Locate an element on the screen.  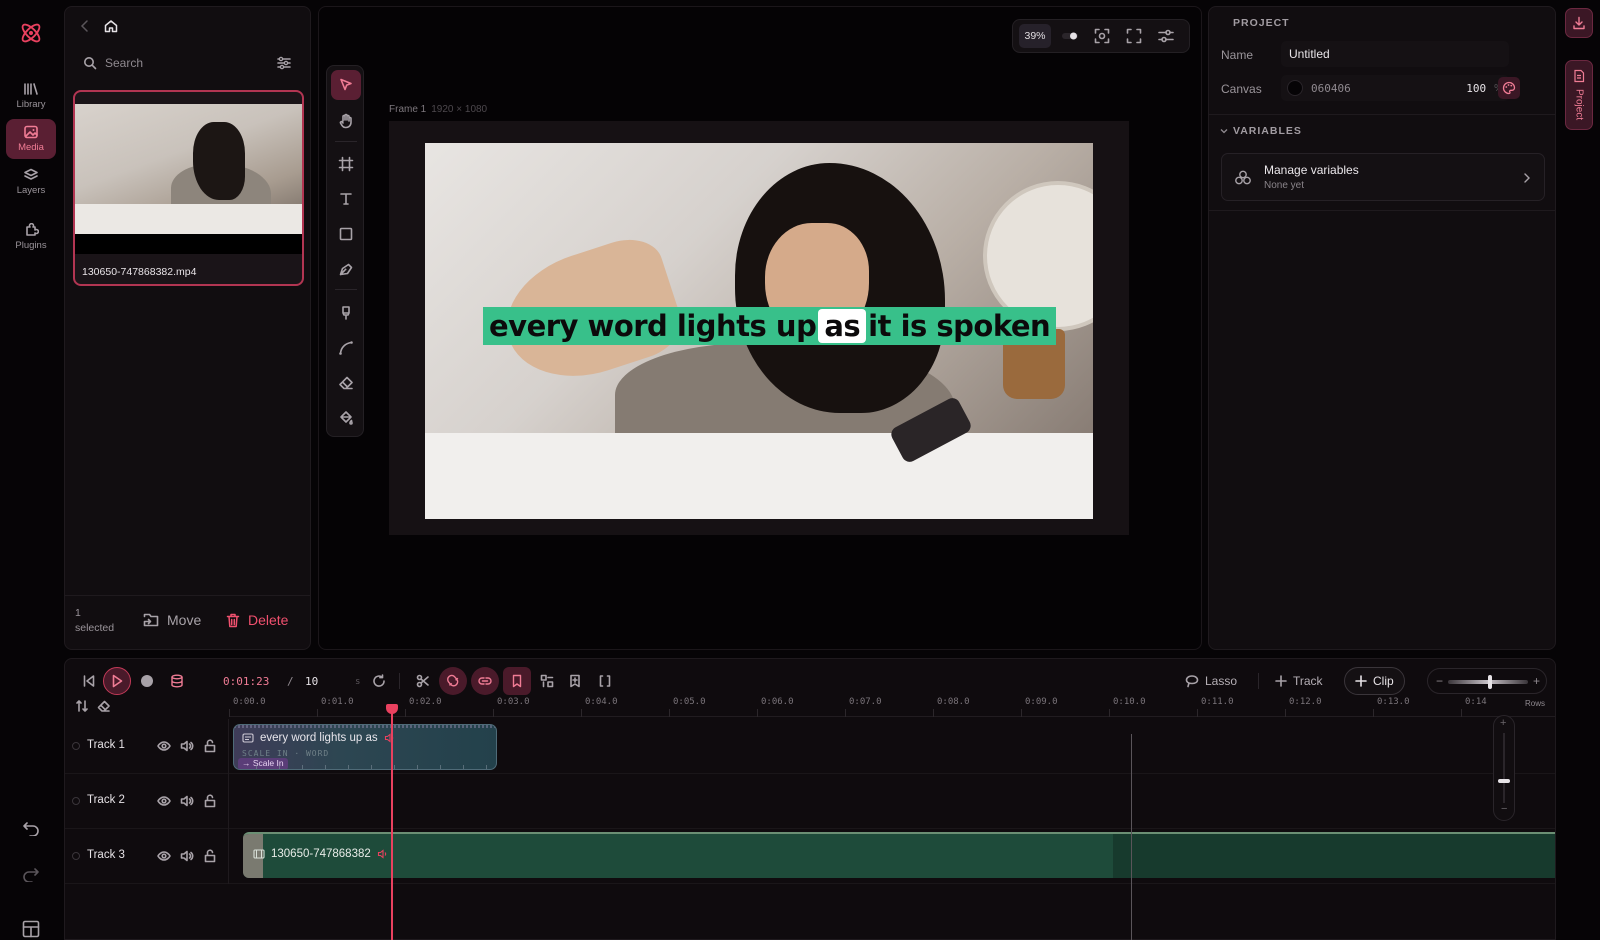
playhead is located at coordinates (392, 822).